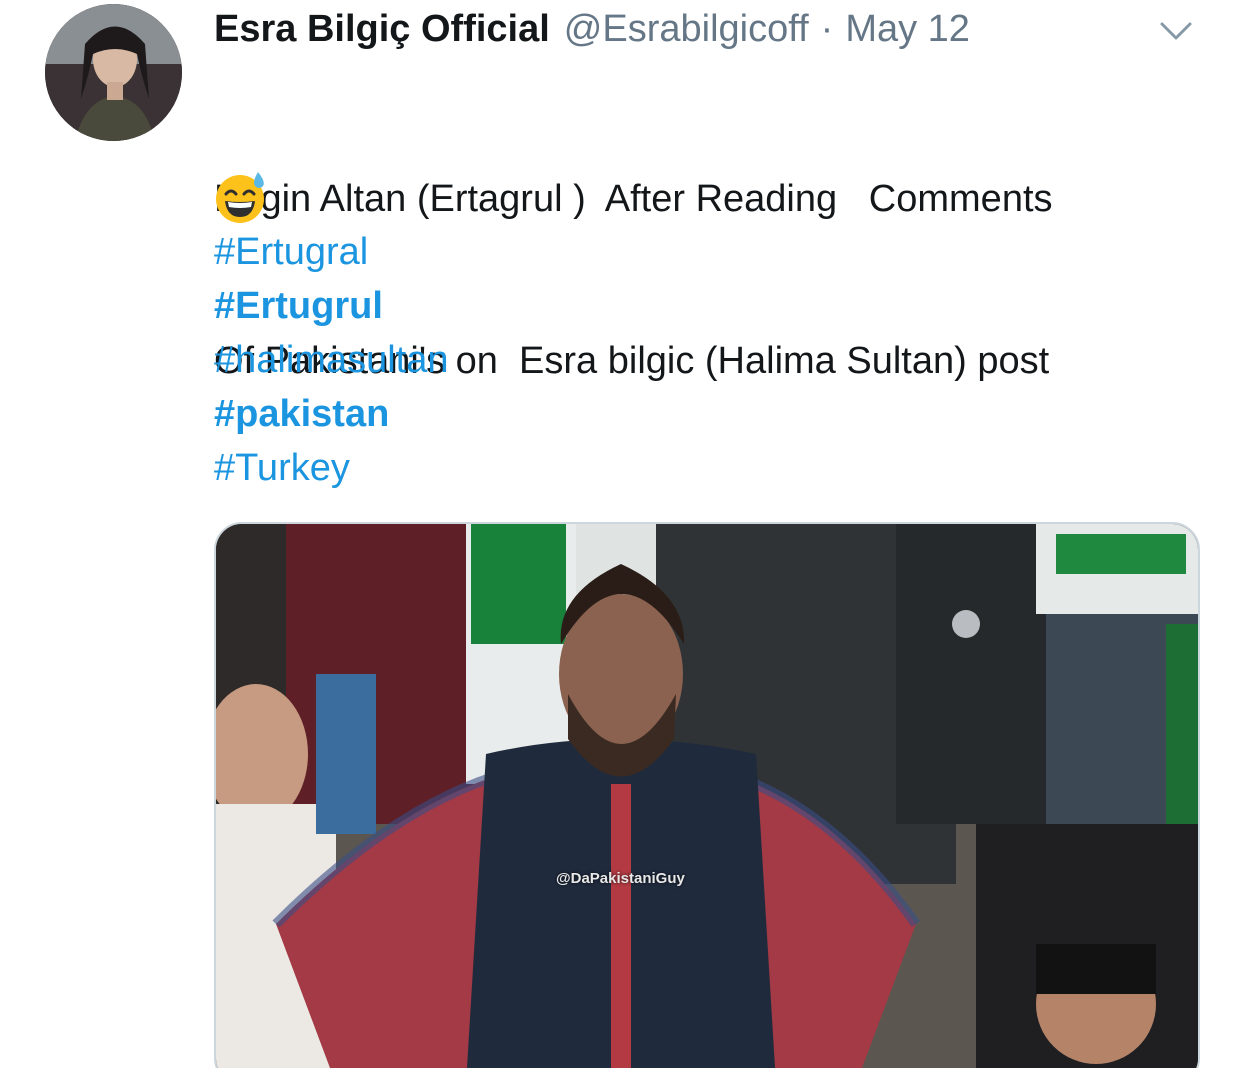 The width and height of the screenshot is (1242, 1068). What do you see at coordinates (331, 306) in the screenshot?
I see `hashtag-link: #Ertugrul` at bounding box center [331, 306].